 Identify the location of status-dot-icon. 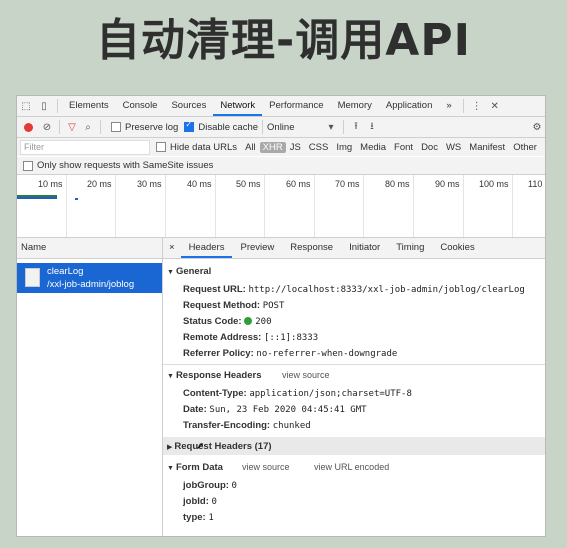
(248, 321).